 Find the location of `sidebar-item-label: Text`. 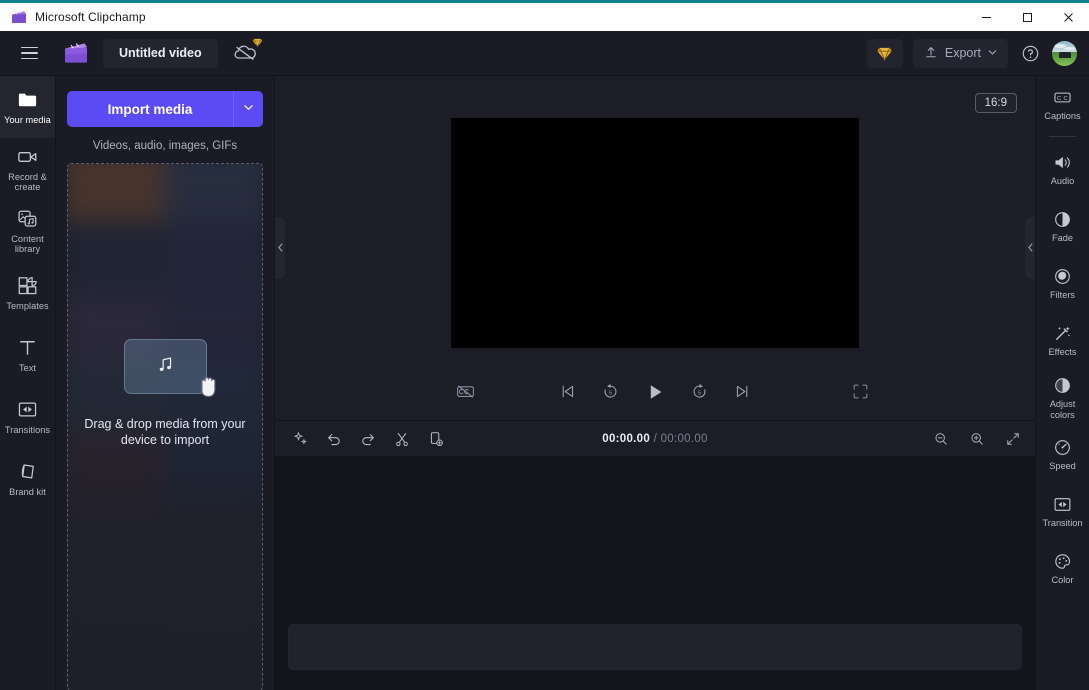

sidebar-item-label: Text is located at coordinates (27, 367).